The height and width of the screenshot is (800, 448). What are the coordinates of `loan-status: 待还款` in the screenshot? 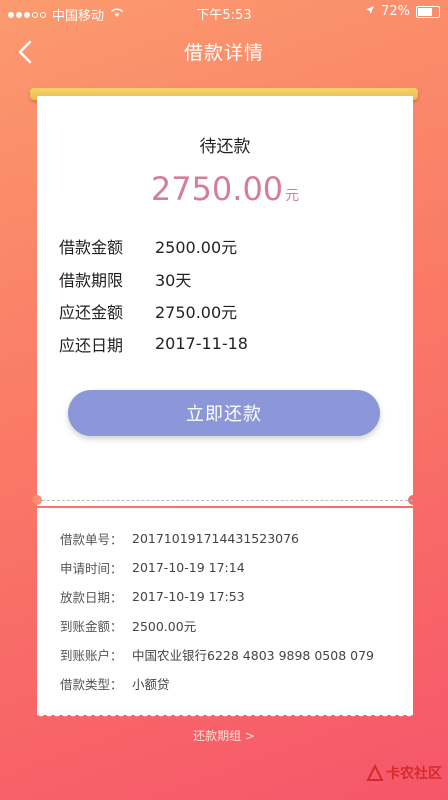 It's located at (225, 147).